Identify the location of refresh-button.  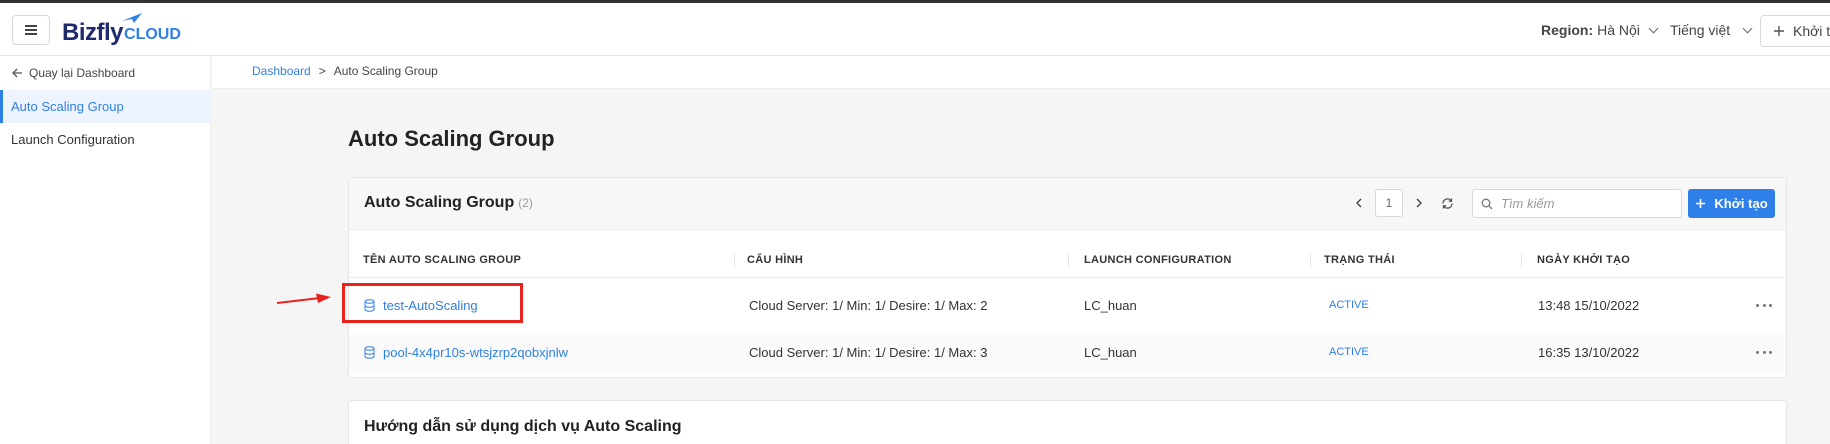
(1447, 203).